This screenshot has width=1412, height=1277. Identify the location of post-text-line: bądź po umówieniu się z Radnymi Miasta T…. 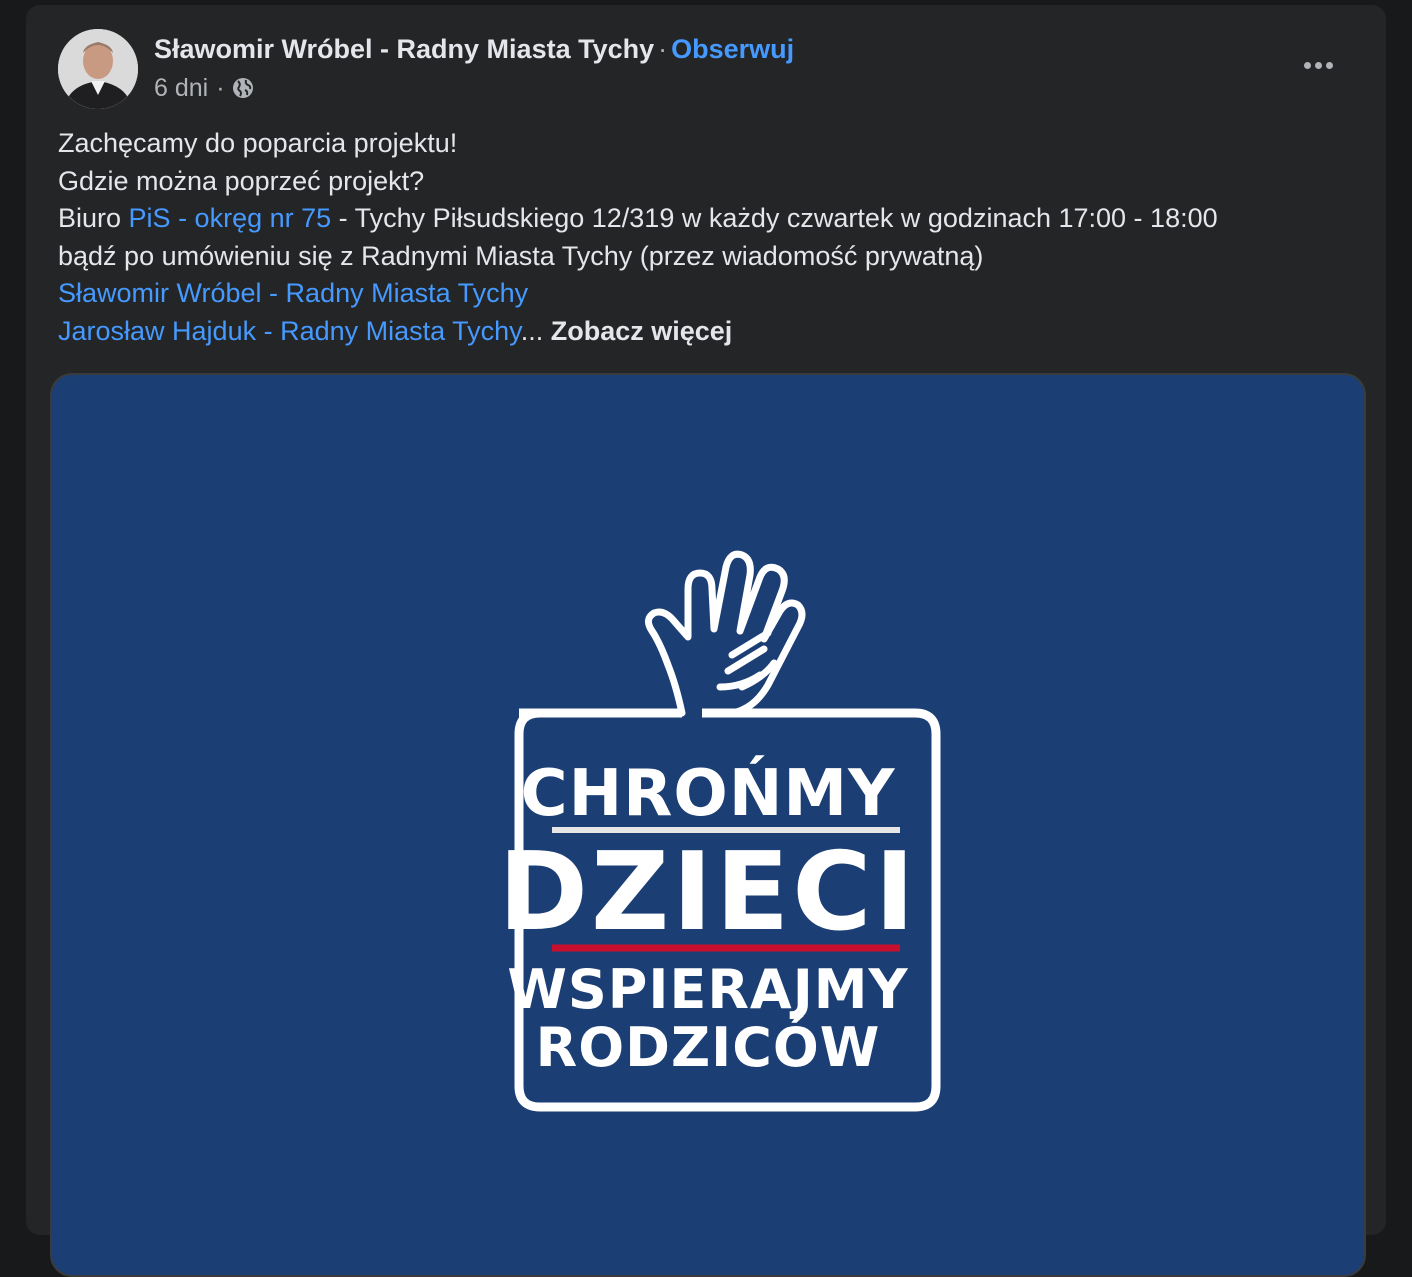
(521, 255).